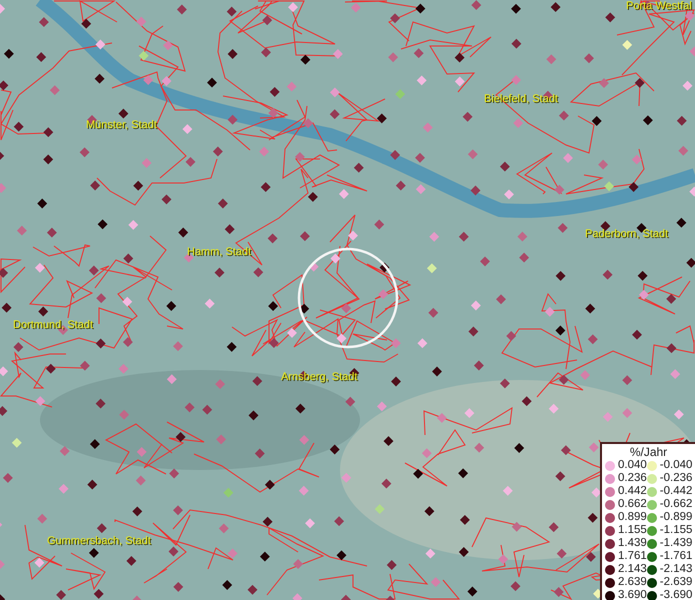  What do you see at coordinates (676, 543) in the screenshot?
I see `legend-value: -1.439` at bounding box center [676, 543].